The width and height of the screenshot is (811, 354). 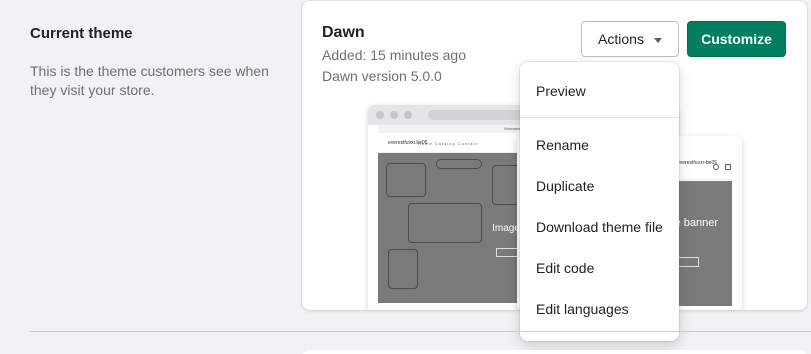 What do you see at coordinates (621, 39) in the screenshot?
I see `actions-button-label: Actions` at bounding box center [621, 39].